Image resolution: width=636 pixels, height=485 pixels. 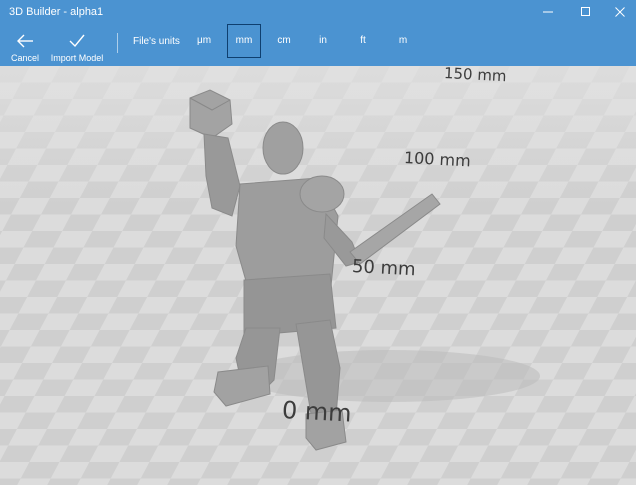 I want to click on unit-mm-label: mm, so click(x=244, y=40).